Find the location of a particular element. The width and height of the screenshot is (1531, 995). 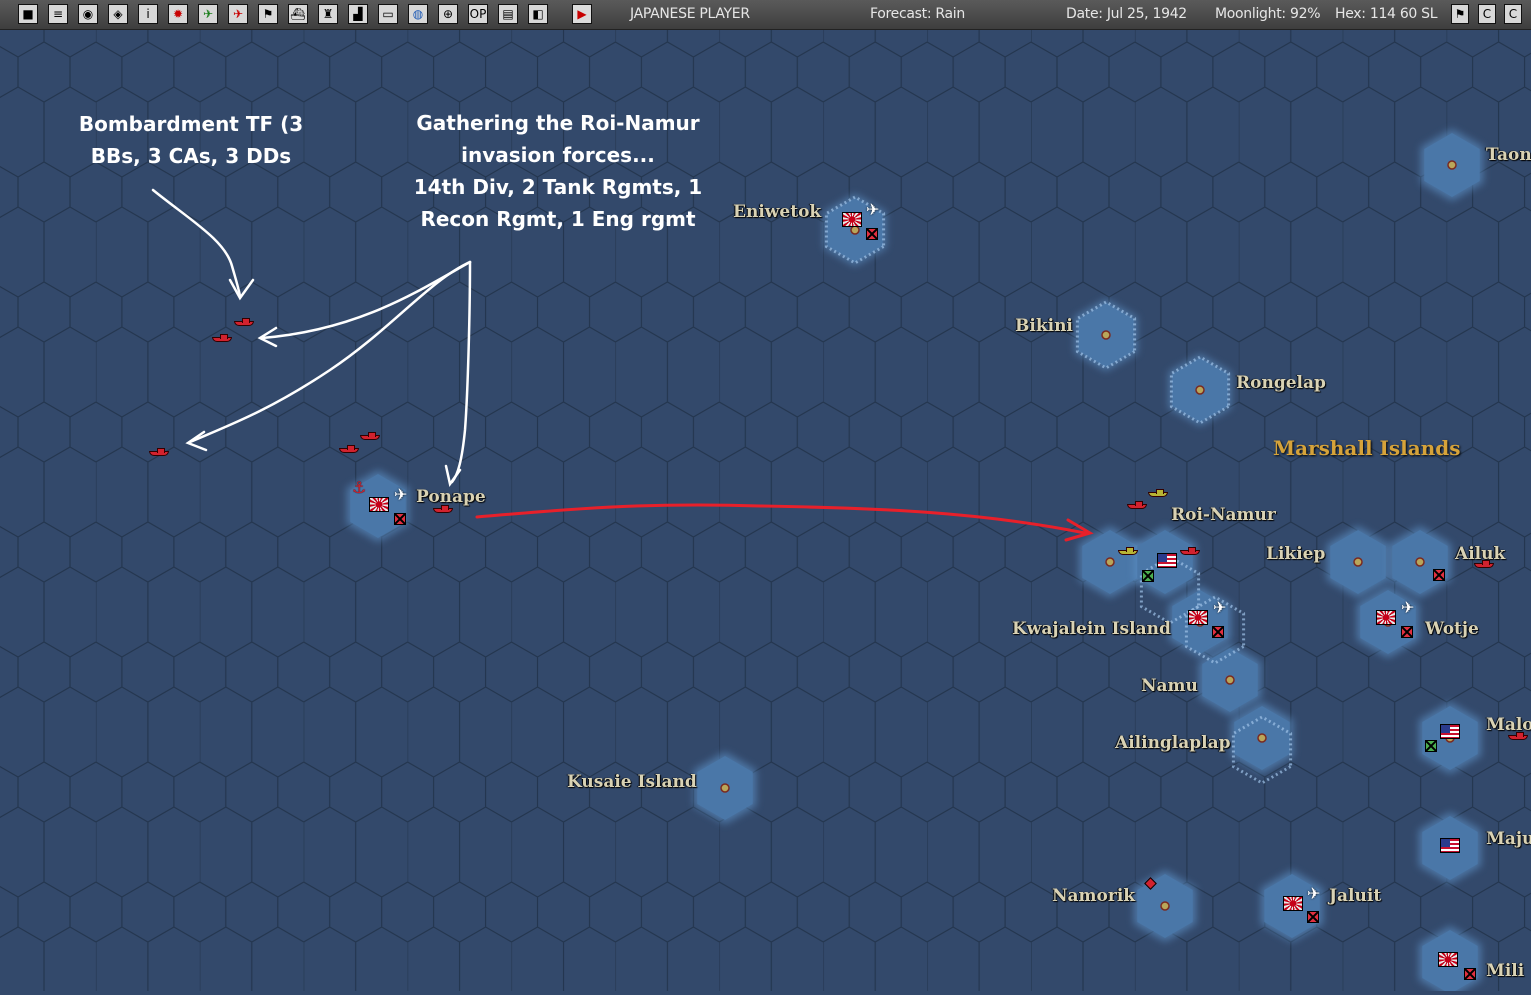

region-label: Marshall Islands is located at coordinates (1367, 448).